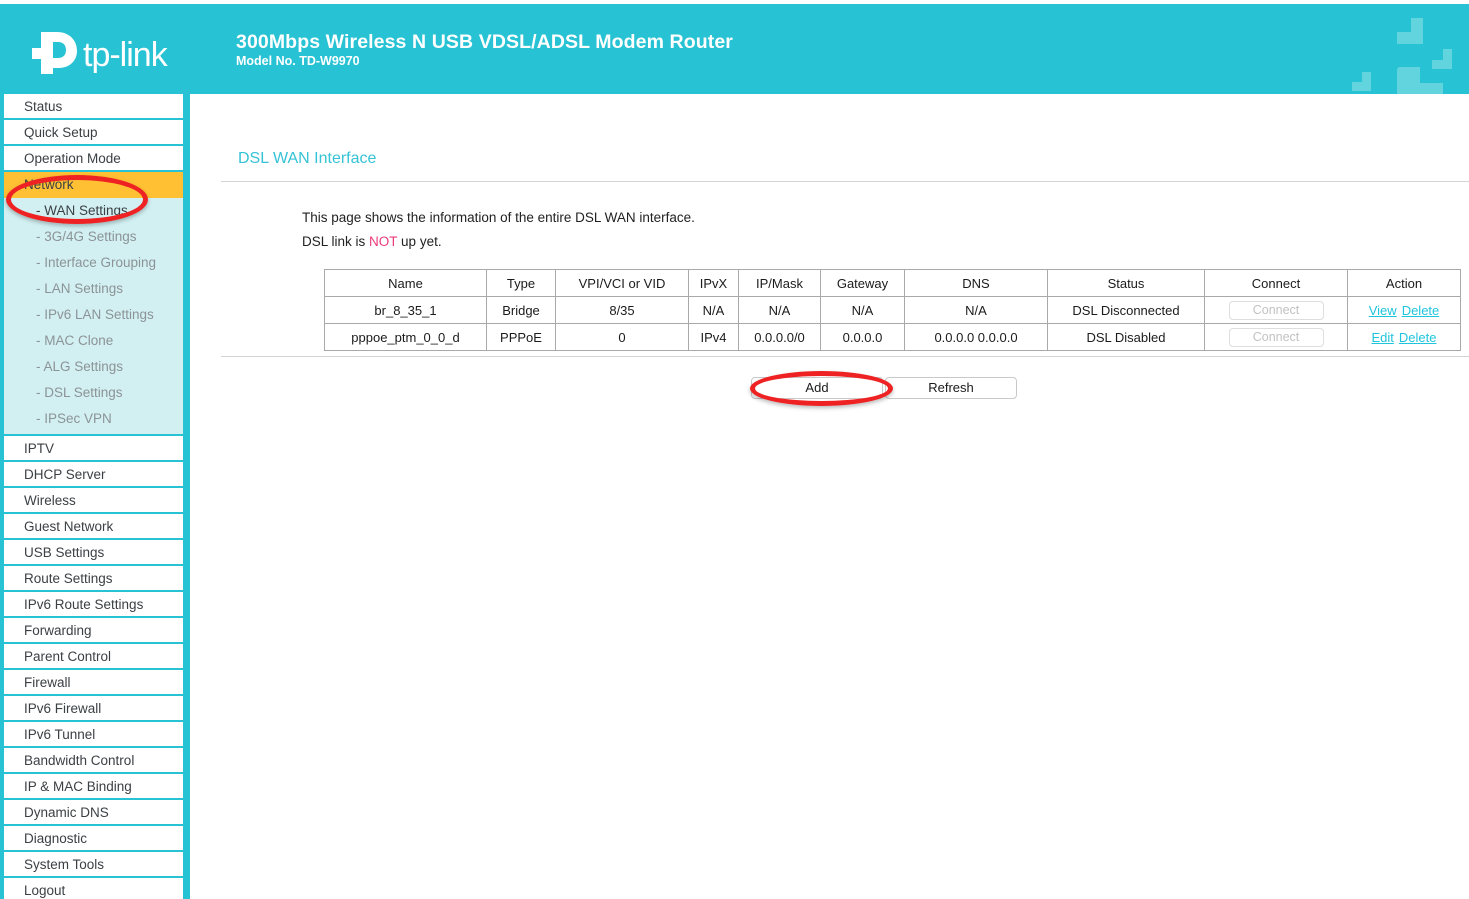  Describe the element at coordinates (845, 356) in the screenshot. I see `divider-bottom` at that location.